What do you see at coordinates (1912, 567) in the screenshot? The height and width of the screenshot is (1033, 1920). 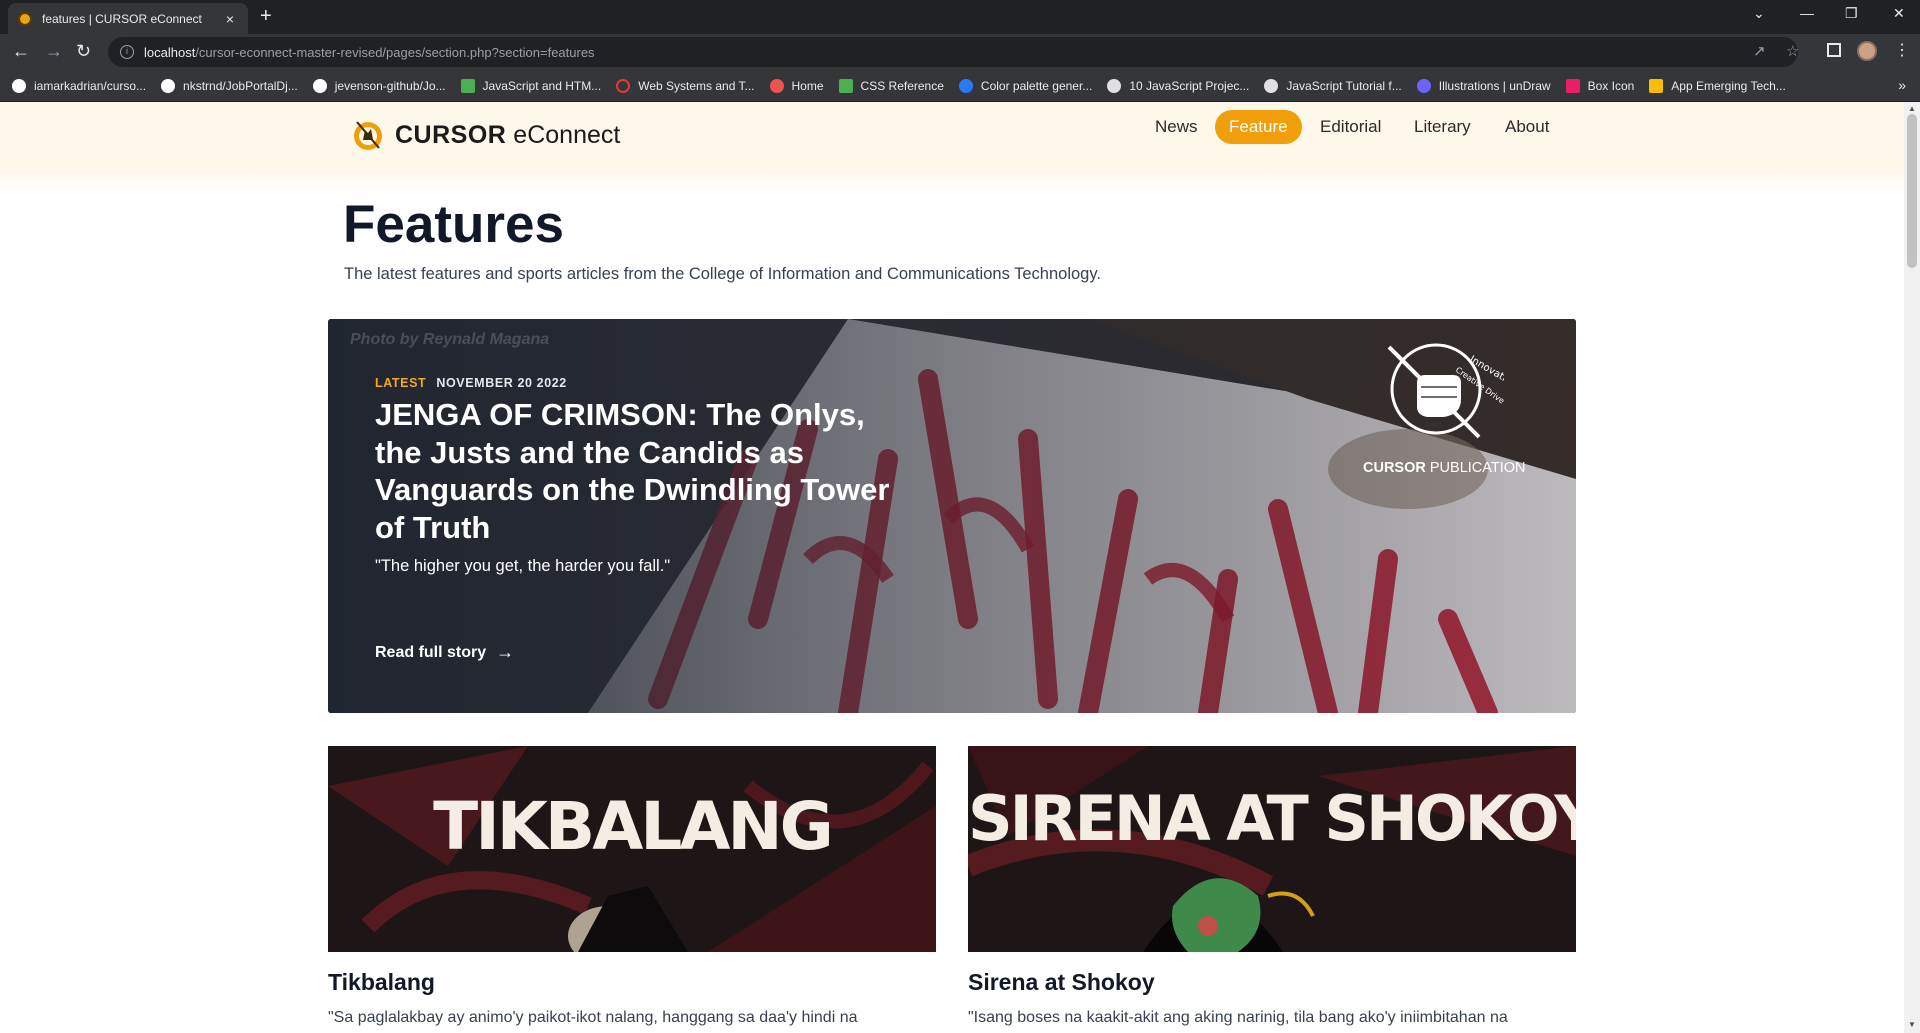 I see `page-scrollbar: ▲ ▼` at bounding box center [1912, 567].